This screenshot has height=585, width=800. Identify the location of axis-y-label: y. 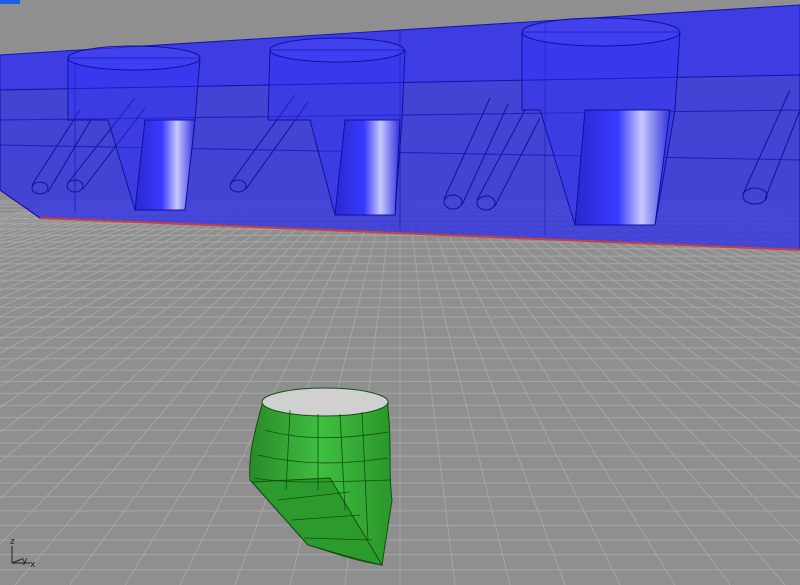
(25, 561).